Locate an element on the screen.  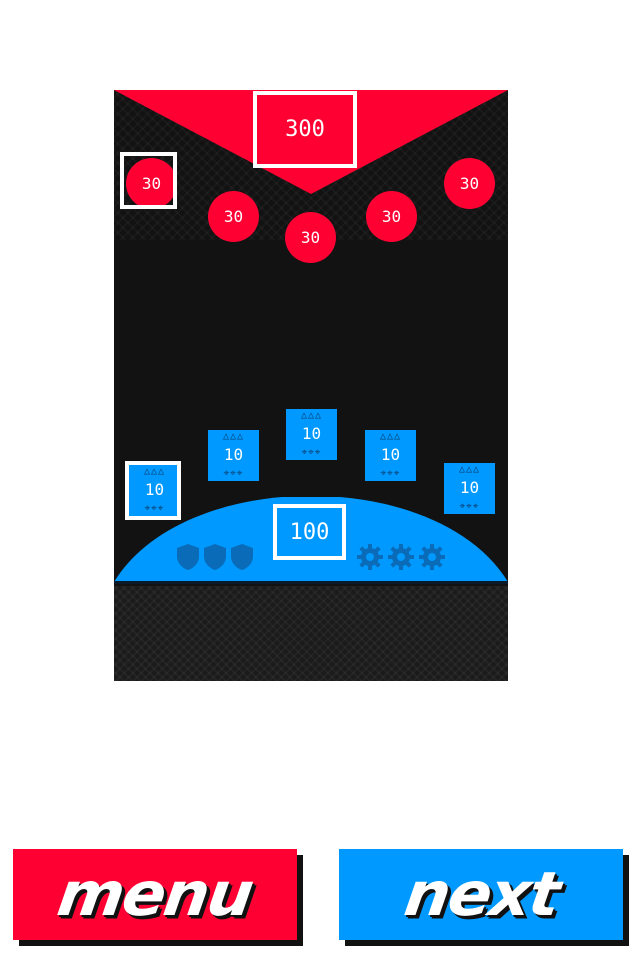
menu-button: menu is located at coordinates (155, 894).